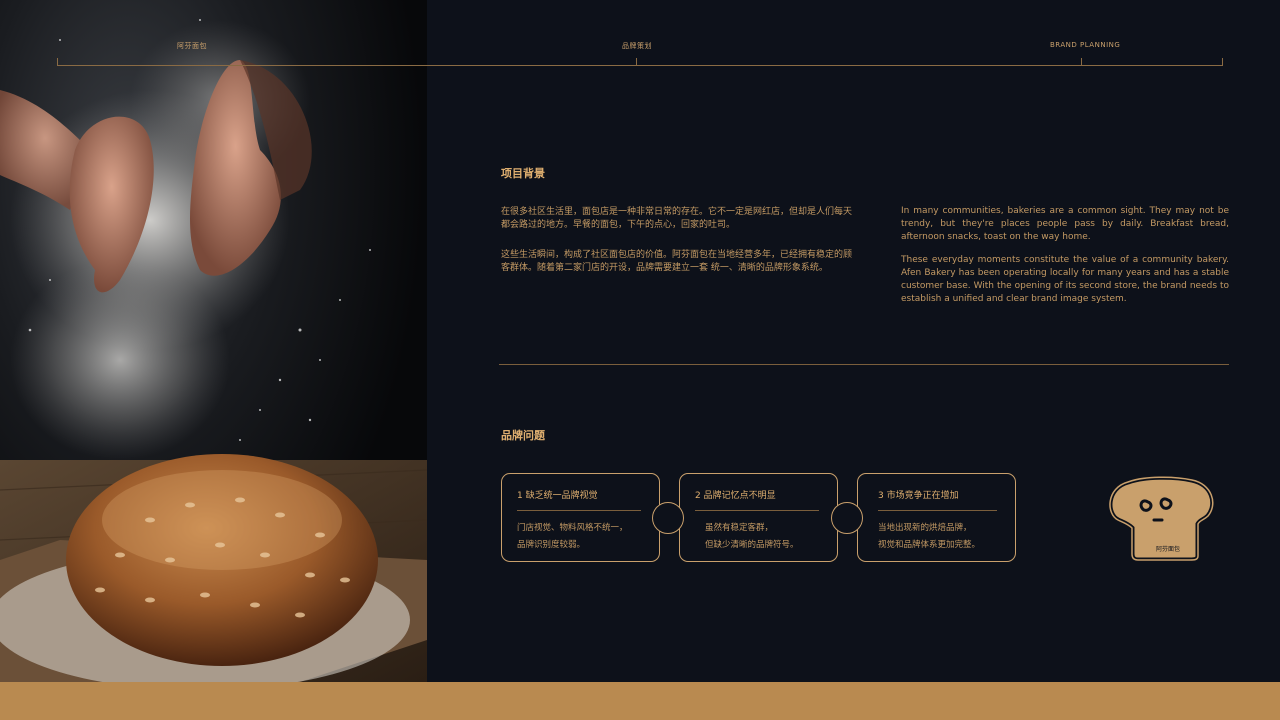  I want to click on section-divider, so click(864, 364).